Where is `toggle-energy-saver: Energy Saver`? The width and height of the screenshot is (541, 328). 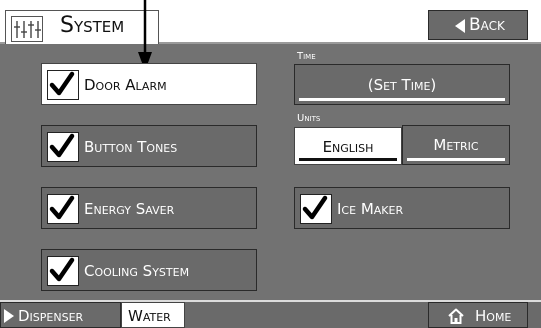
toggle-energy-saver: Energy Saver is located at coordinates (149, 208).